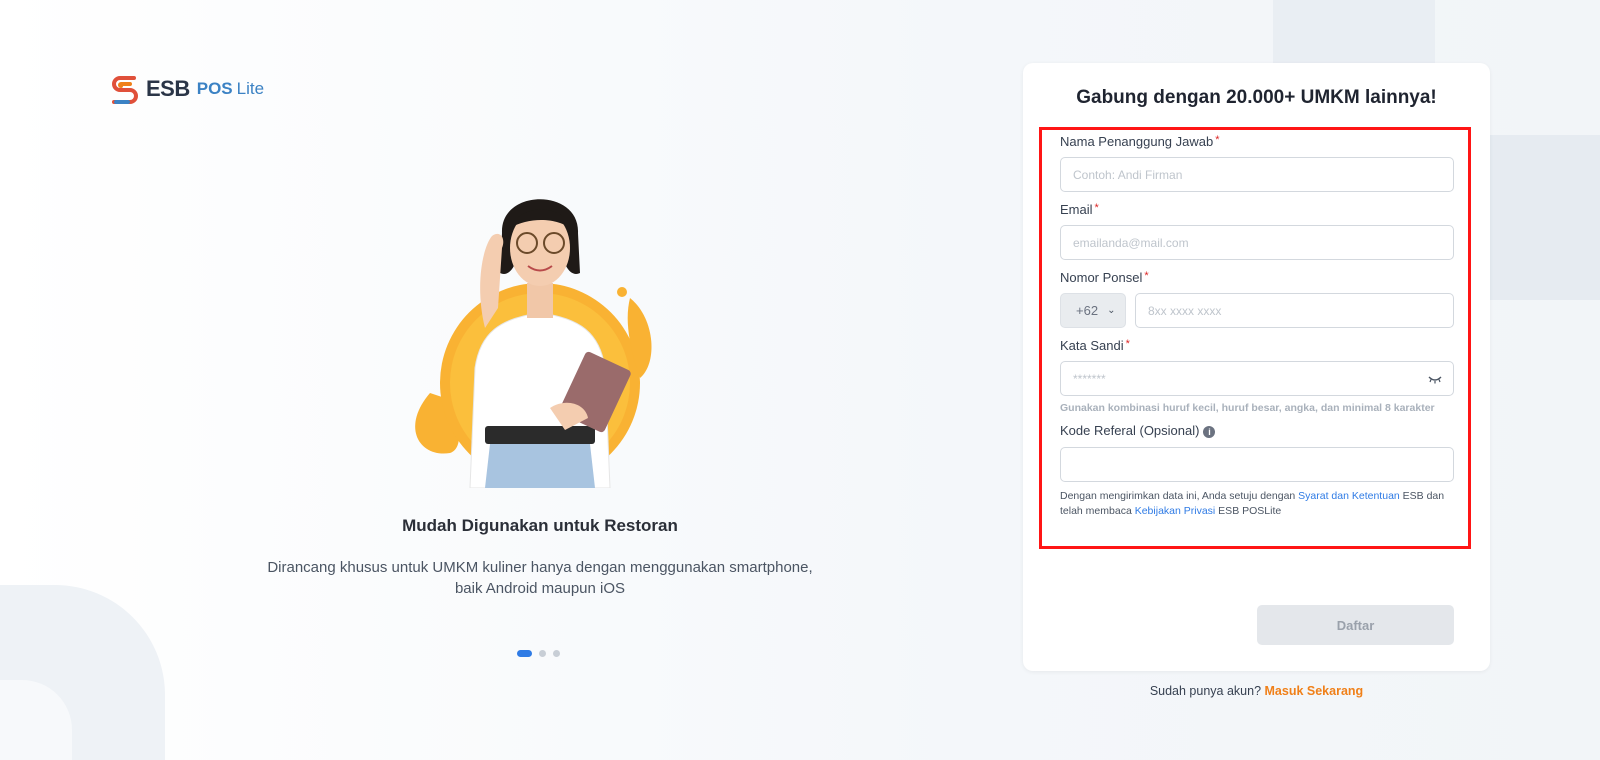 This screenshot has width=1600, height=760. I want to click on referral-label: Kode Referal (Opsional) i, so click(1138, 430).